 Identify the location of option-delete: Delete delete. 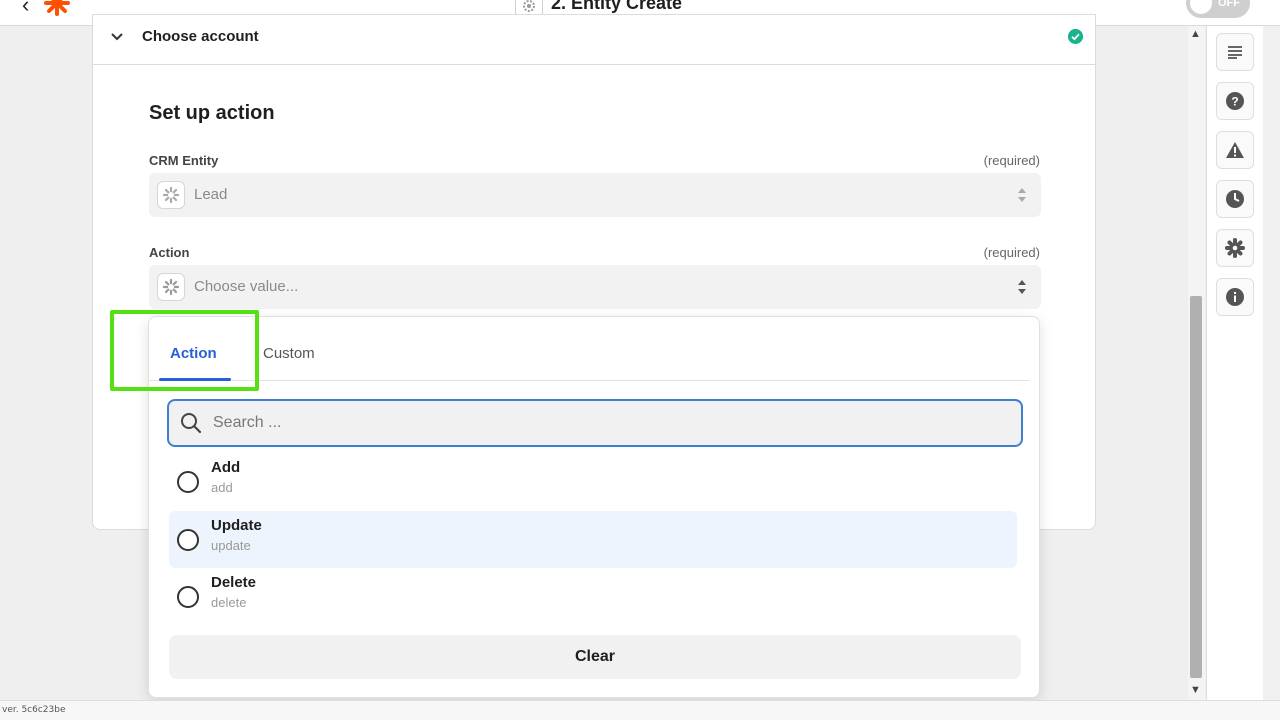
(593, 596).